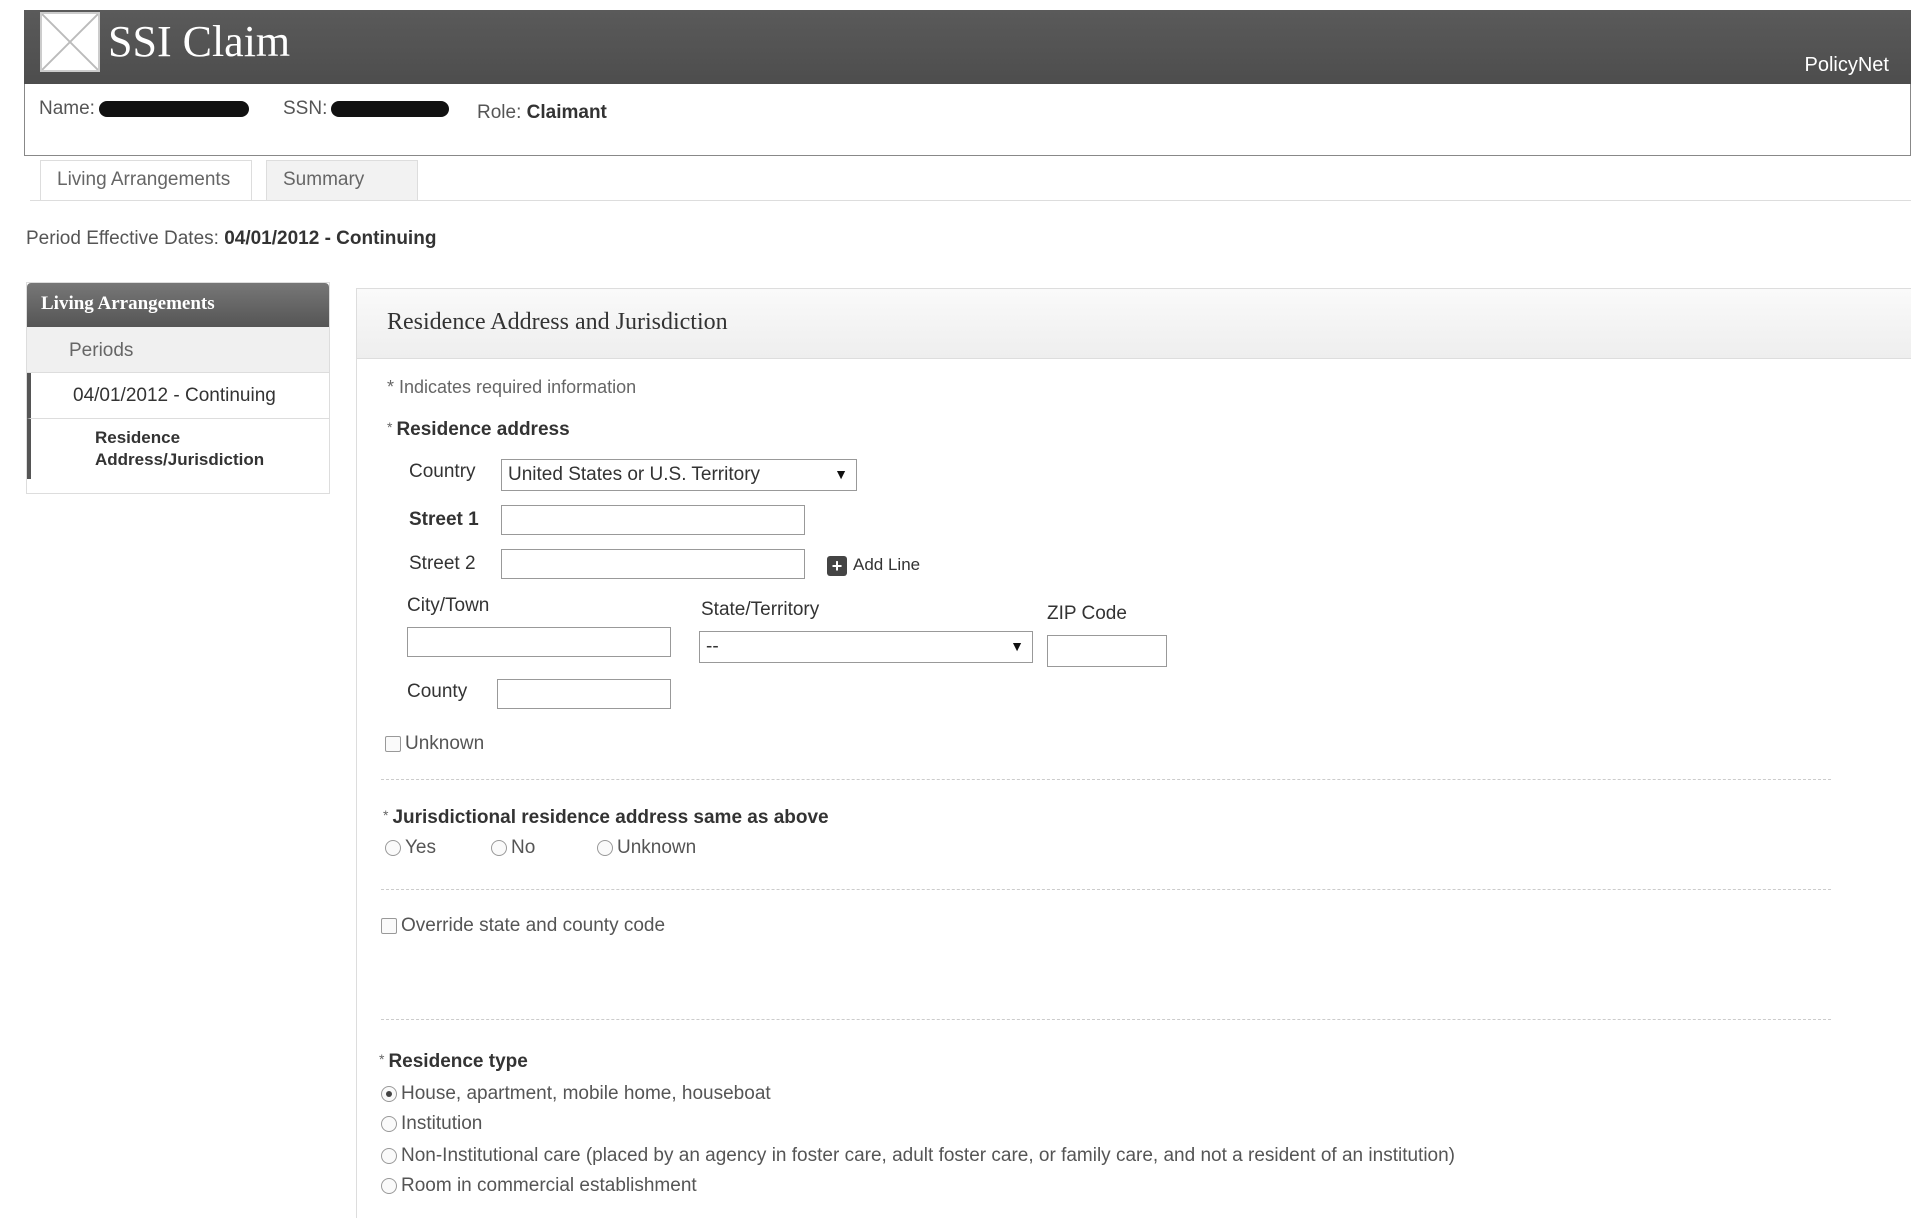 This screenshot has height=1218, width=1911. Describe the element at coordinates (539, 1186) in the screenshot. I see `residence-type-radio-room: Room in commercial establishment` at that location.